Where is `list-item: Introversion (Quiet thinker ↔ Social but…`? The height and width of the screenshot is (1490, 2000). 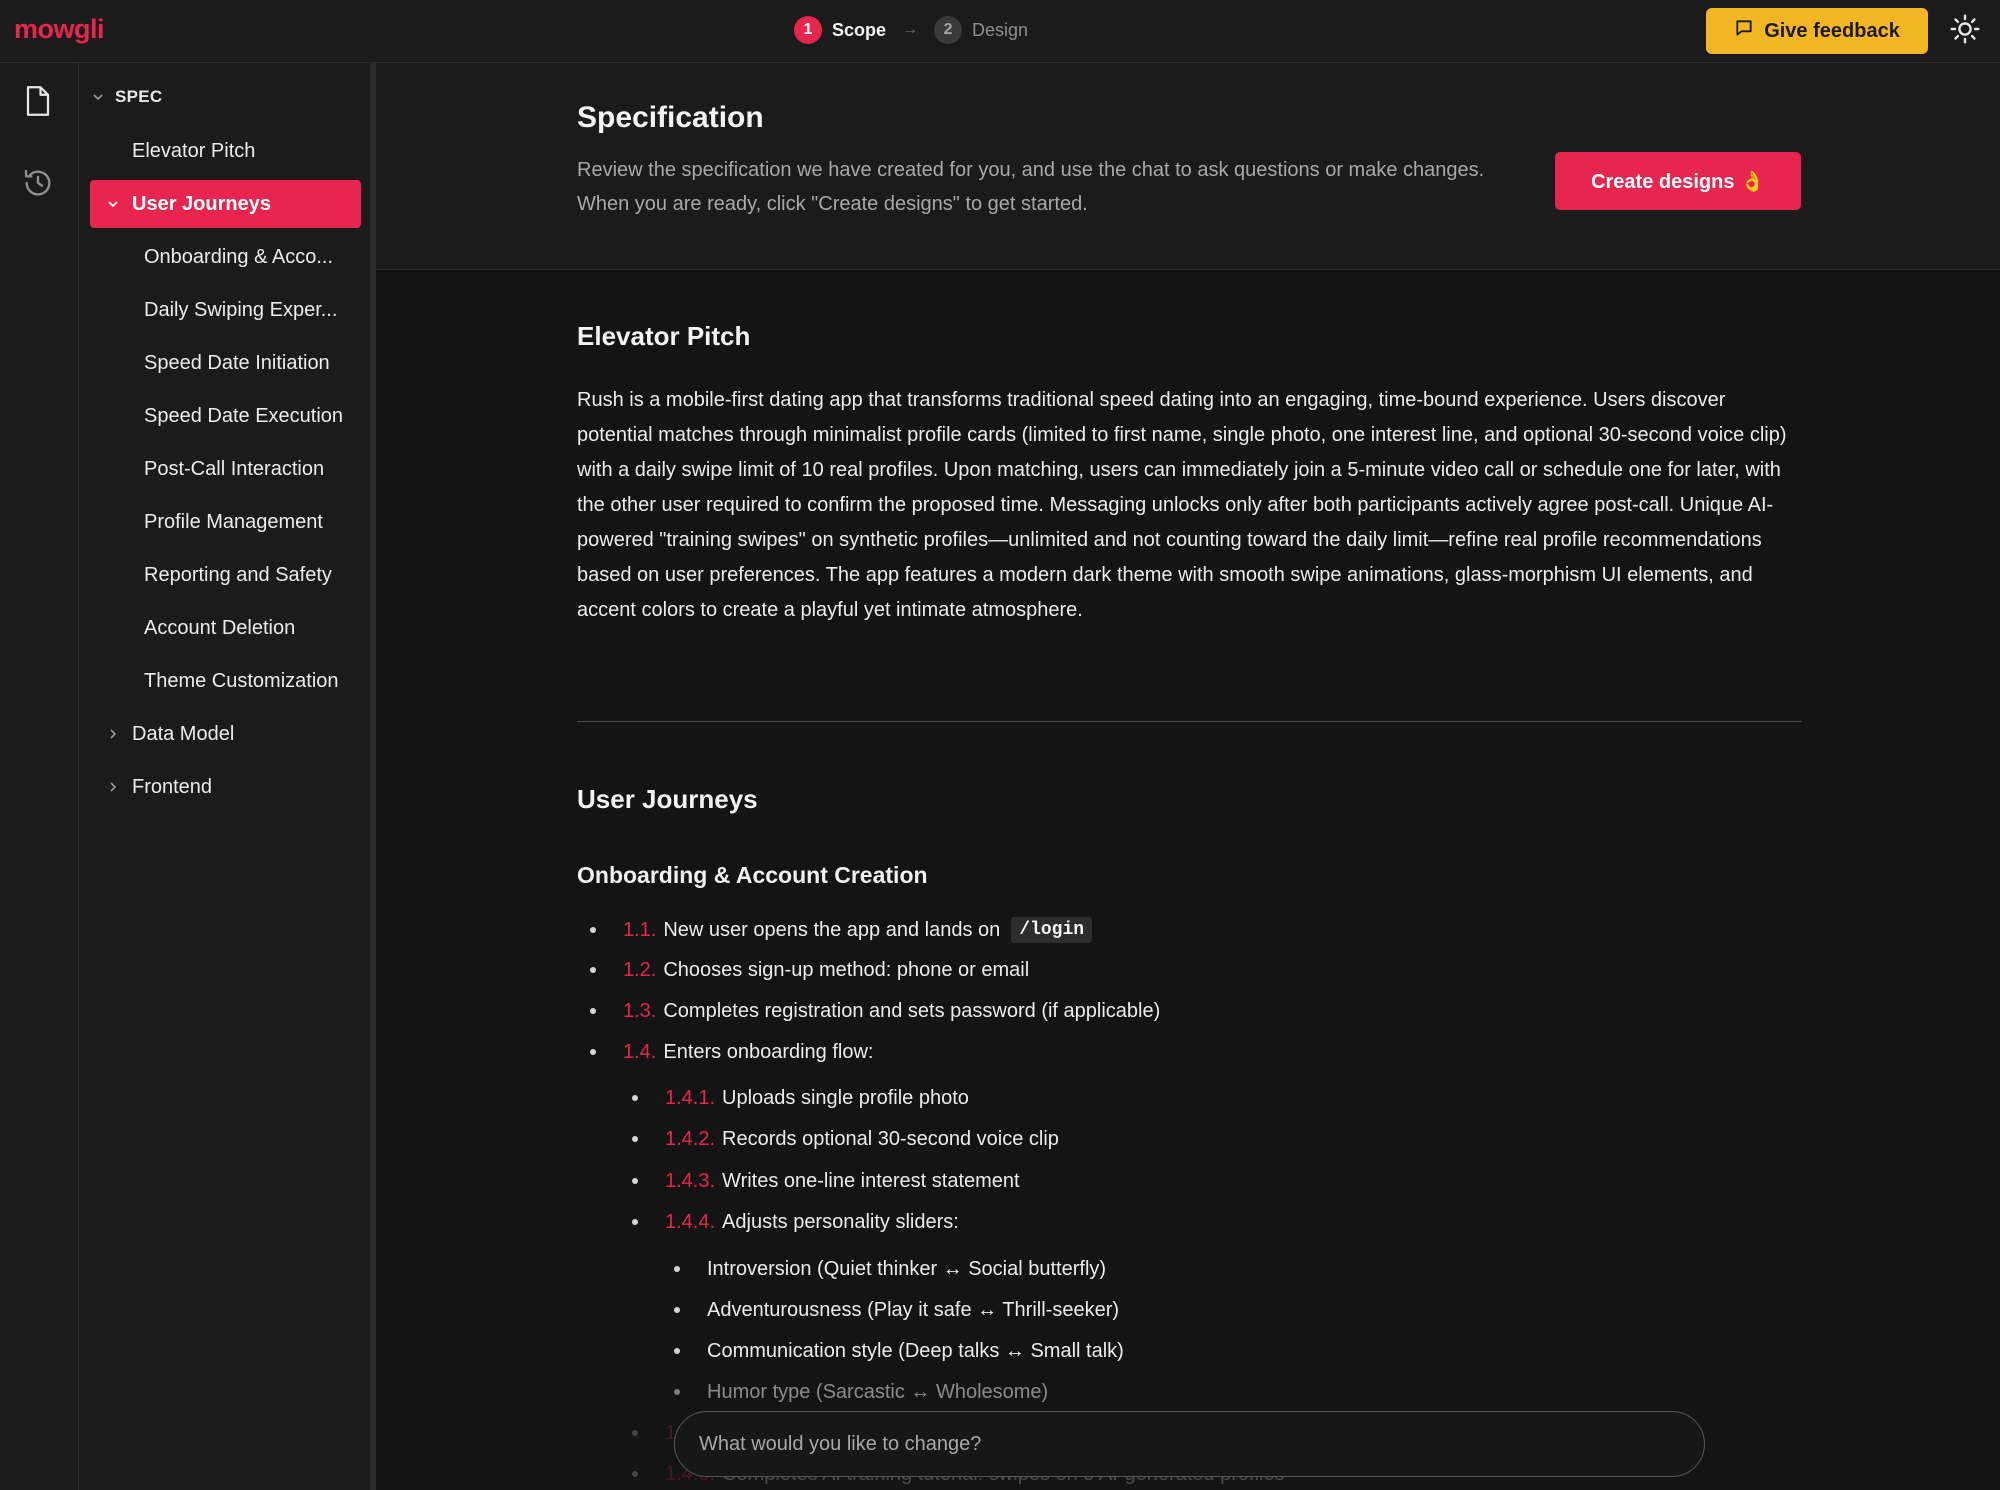 list-item: Introversion (Quiet thinker ↔ Social but… is located at coordinates (890, 1269).